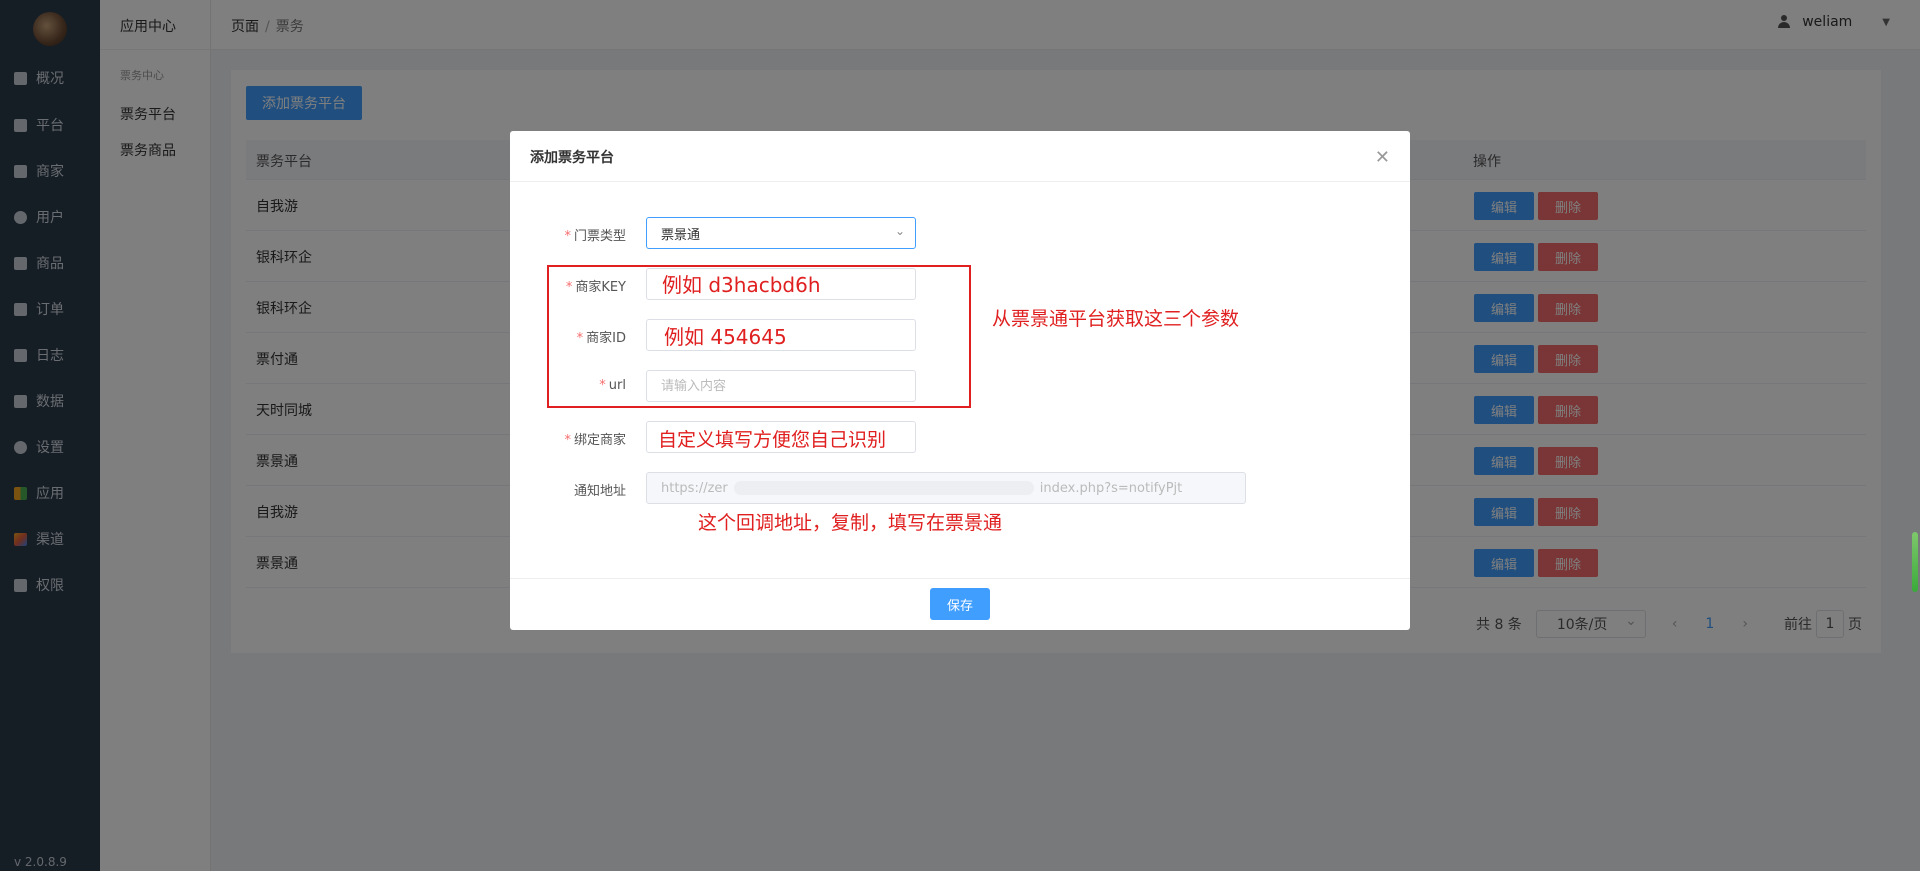 This screenshot has height=871, width=1920. What do you see at coordinates (1111, 488) in the screenshot?
I see `notify-url-value-end: index.php?s=notifyPjt` at bounding box center [1111, 488].